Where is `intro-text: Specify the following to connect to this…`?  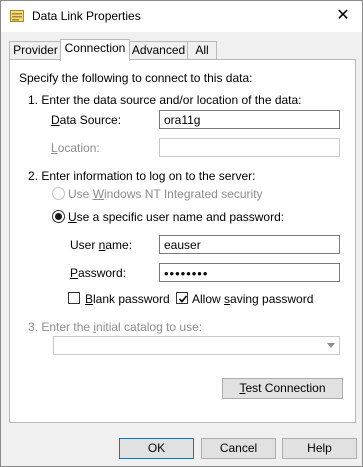
intro-text: Specify the following to connect to this… is located at coordinates (136, 78).